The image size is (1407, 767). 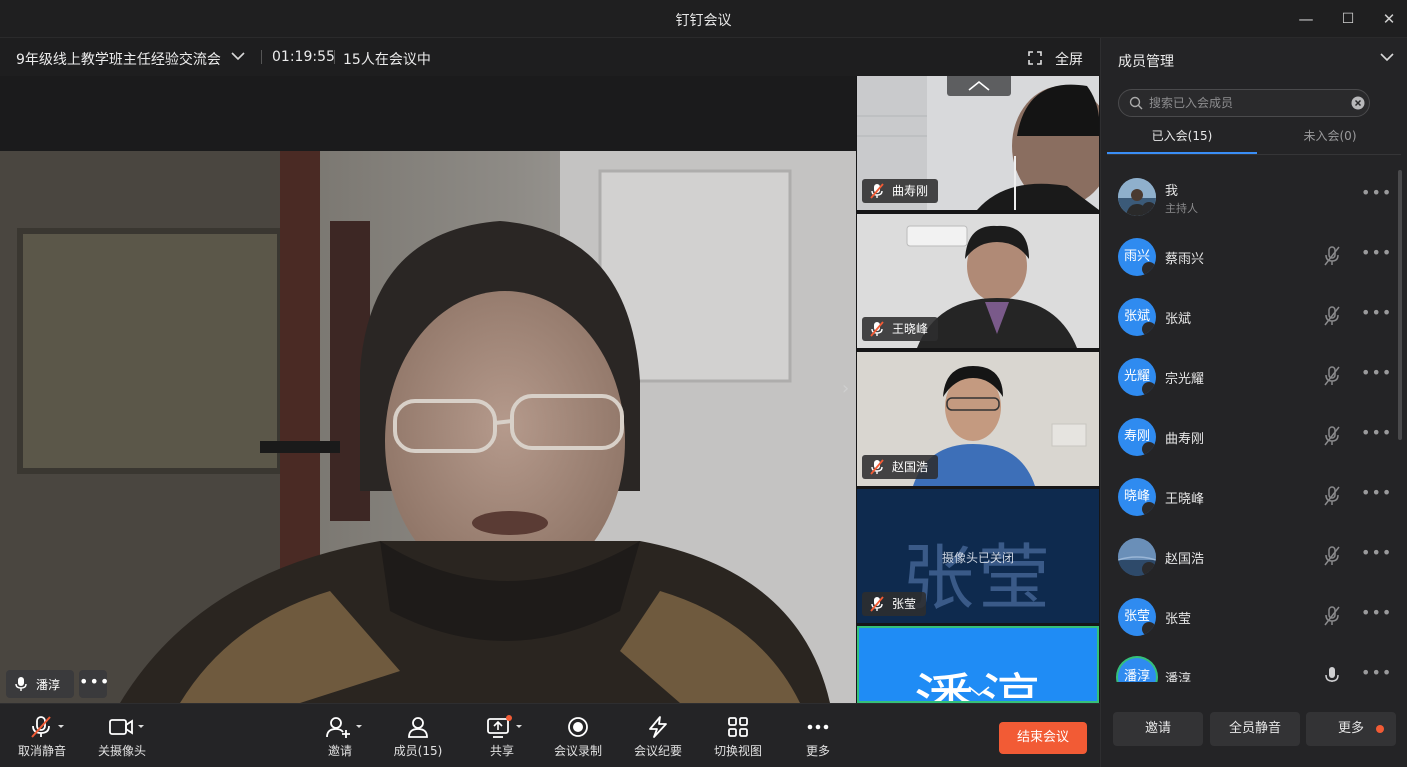 What do you see at coordinates (1178, 677) in the screenshot?
I see `member-name: 潘淳` at bounding box center [1178, 677].